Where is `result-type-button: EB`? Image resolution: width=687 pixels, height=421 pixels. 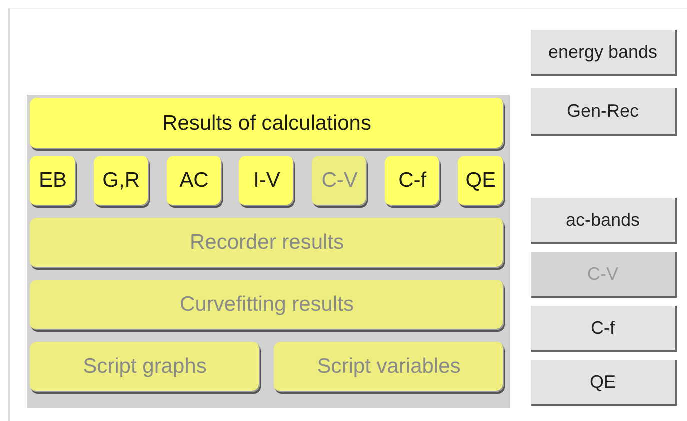
result-type-button: EB is located at coordinates (53, 181).